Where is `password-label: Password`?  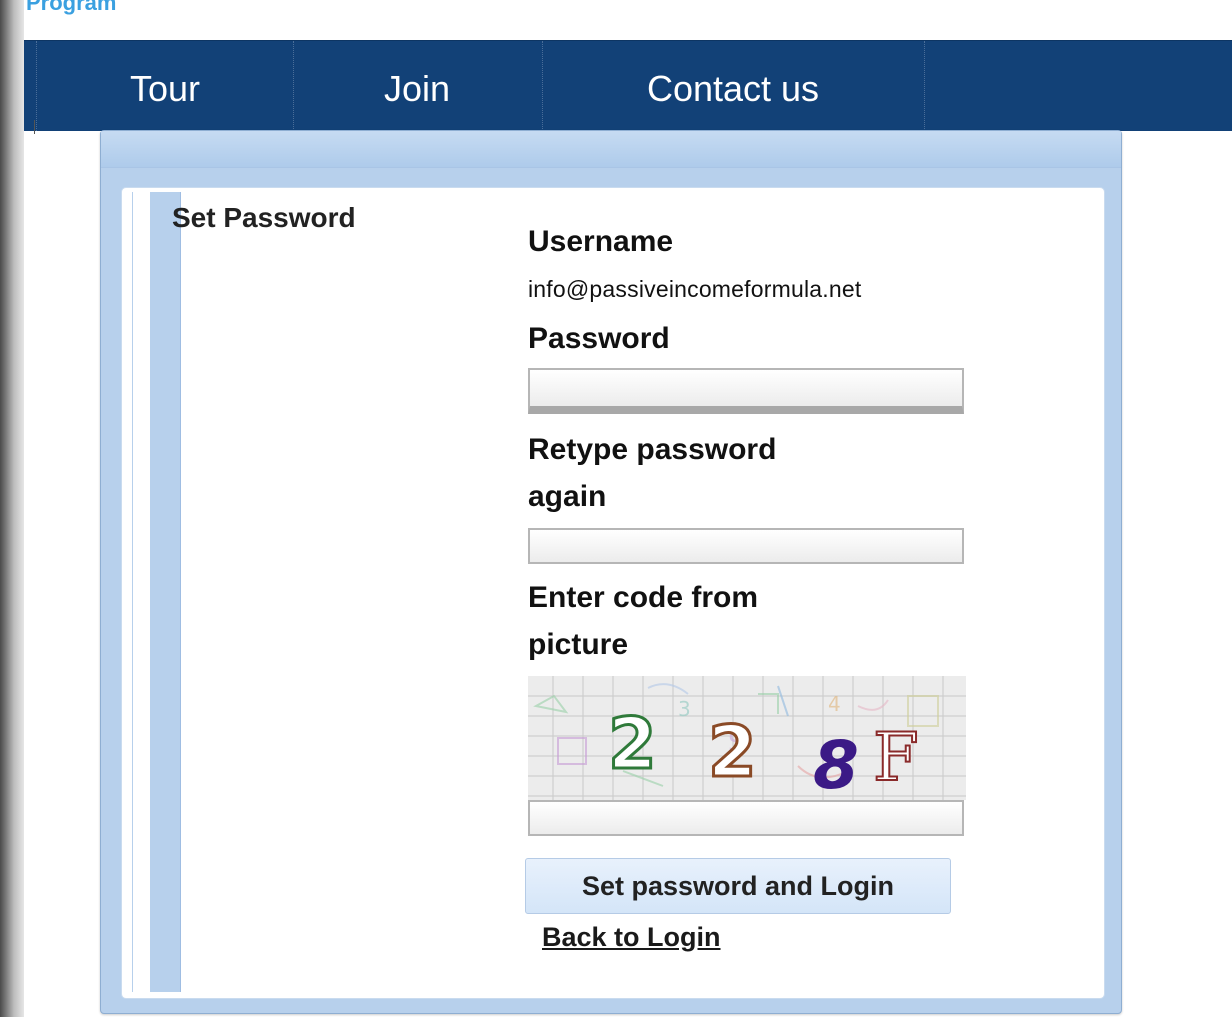
password-label: Password is located at coordinates (599, 338).